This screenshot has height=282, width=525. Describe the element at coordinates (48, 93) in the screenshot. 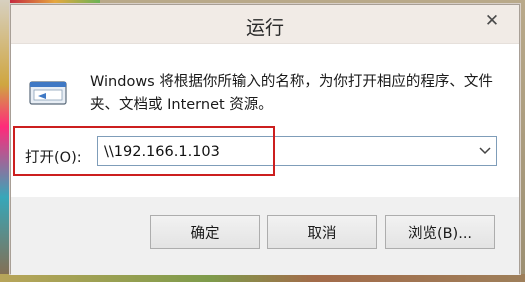

I see `run-program-icon` at that location.